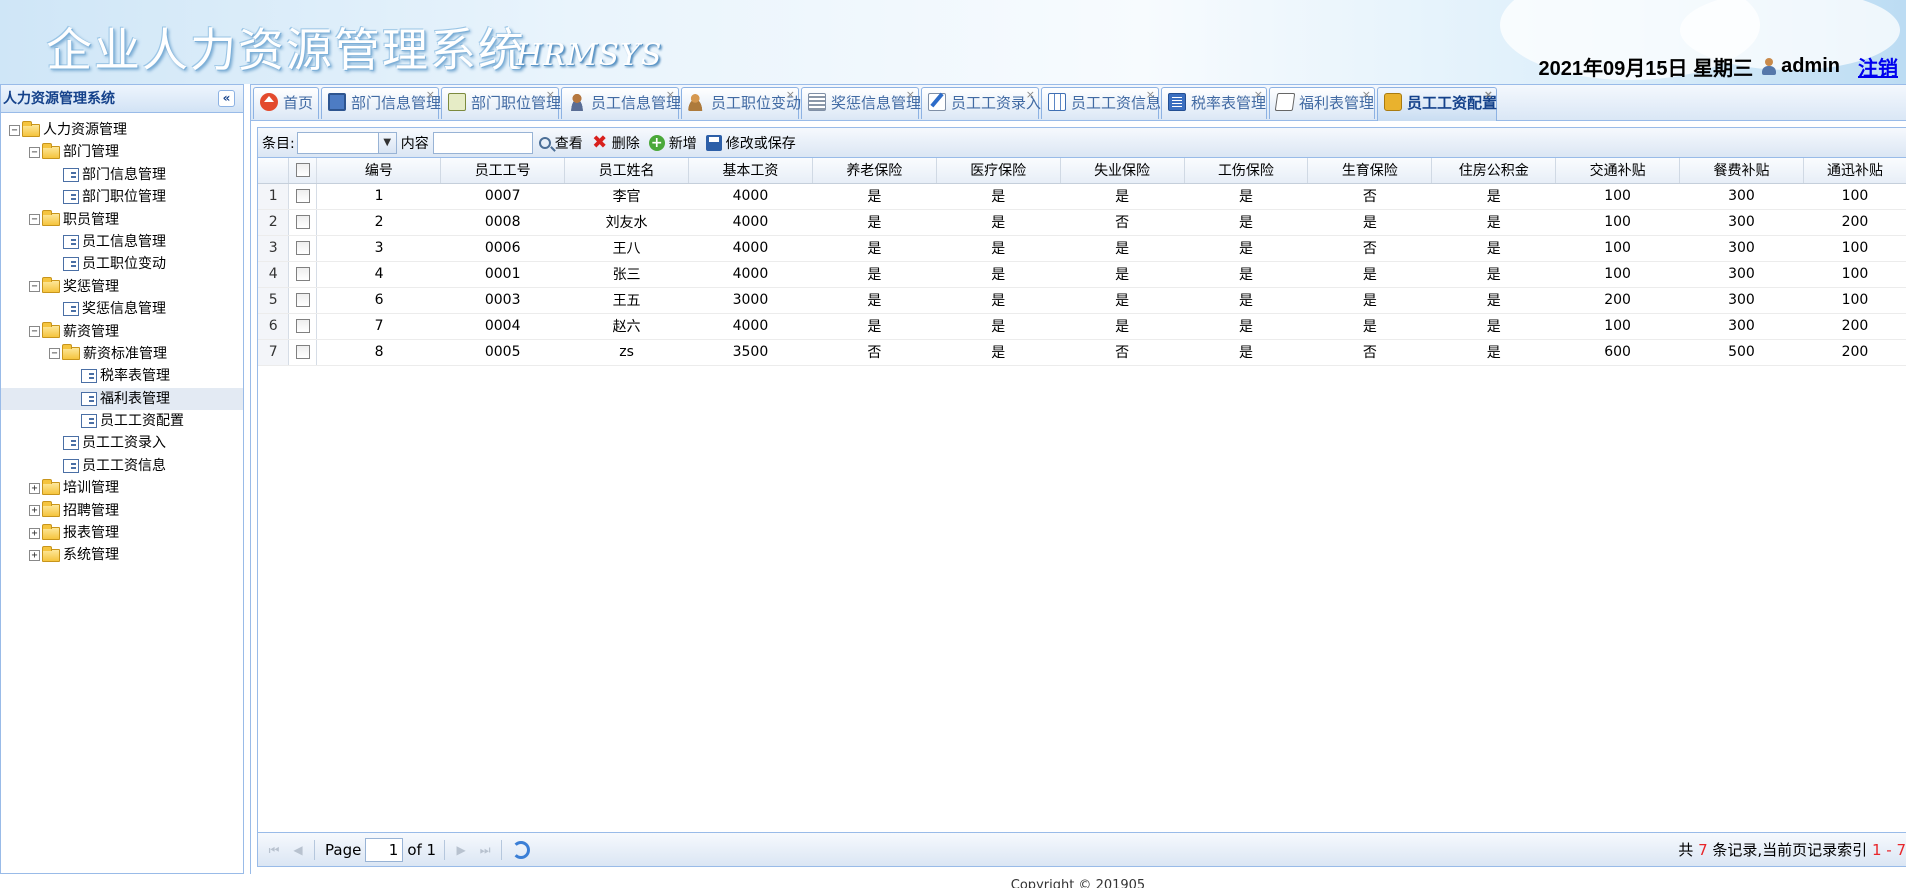 The width and height of the screenshot is (1906, 888). Describe the element at coordinates (461, 850) in the screenshot. I see `next-page-icon: ▶` at that location.